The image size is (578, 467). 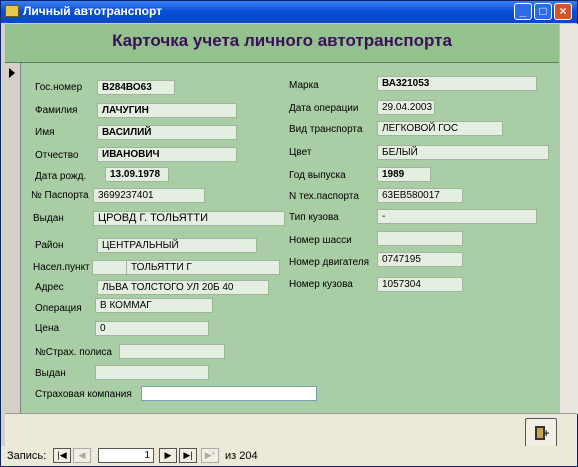 What do you see at coordinates (282, 40) in the screenshot?
I see `form-title: Карточка учета личного автотранспорта` at bounding box center [282, 40].